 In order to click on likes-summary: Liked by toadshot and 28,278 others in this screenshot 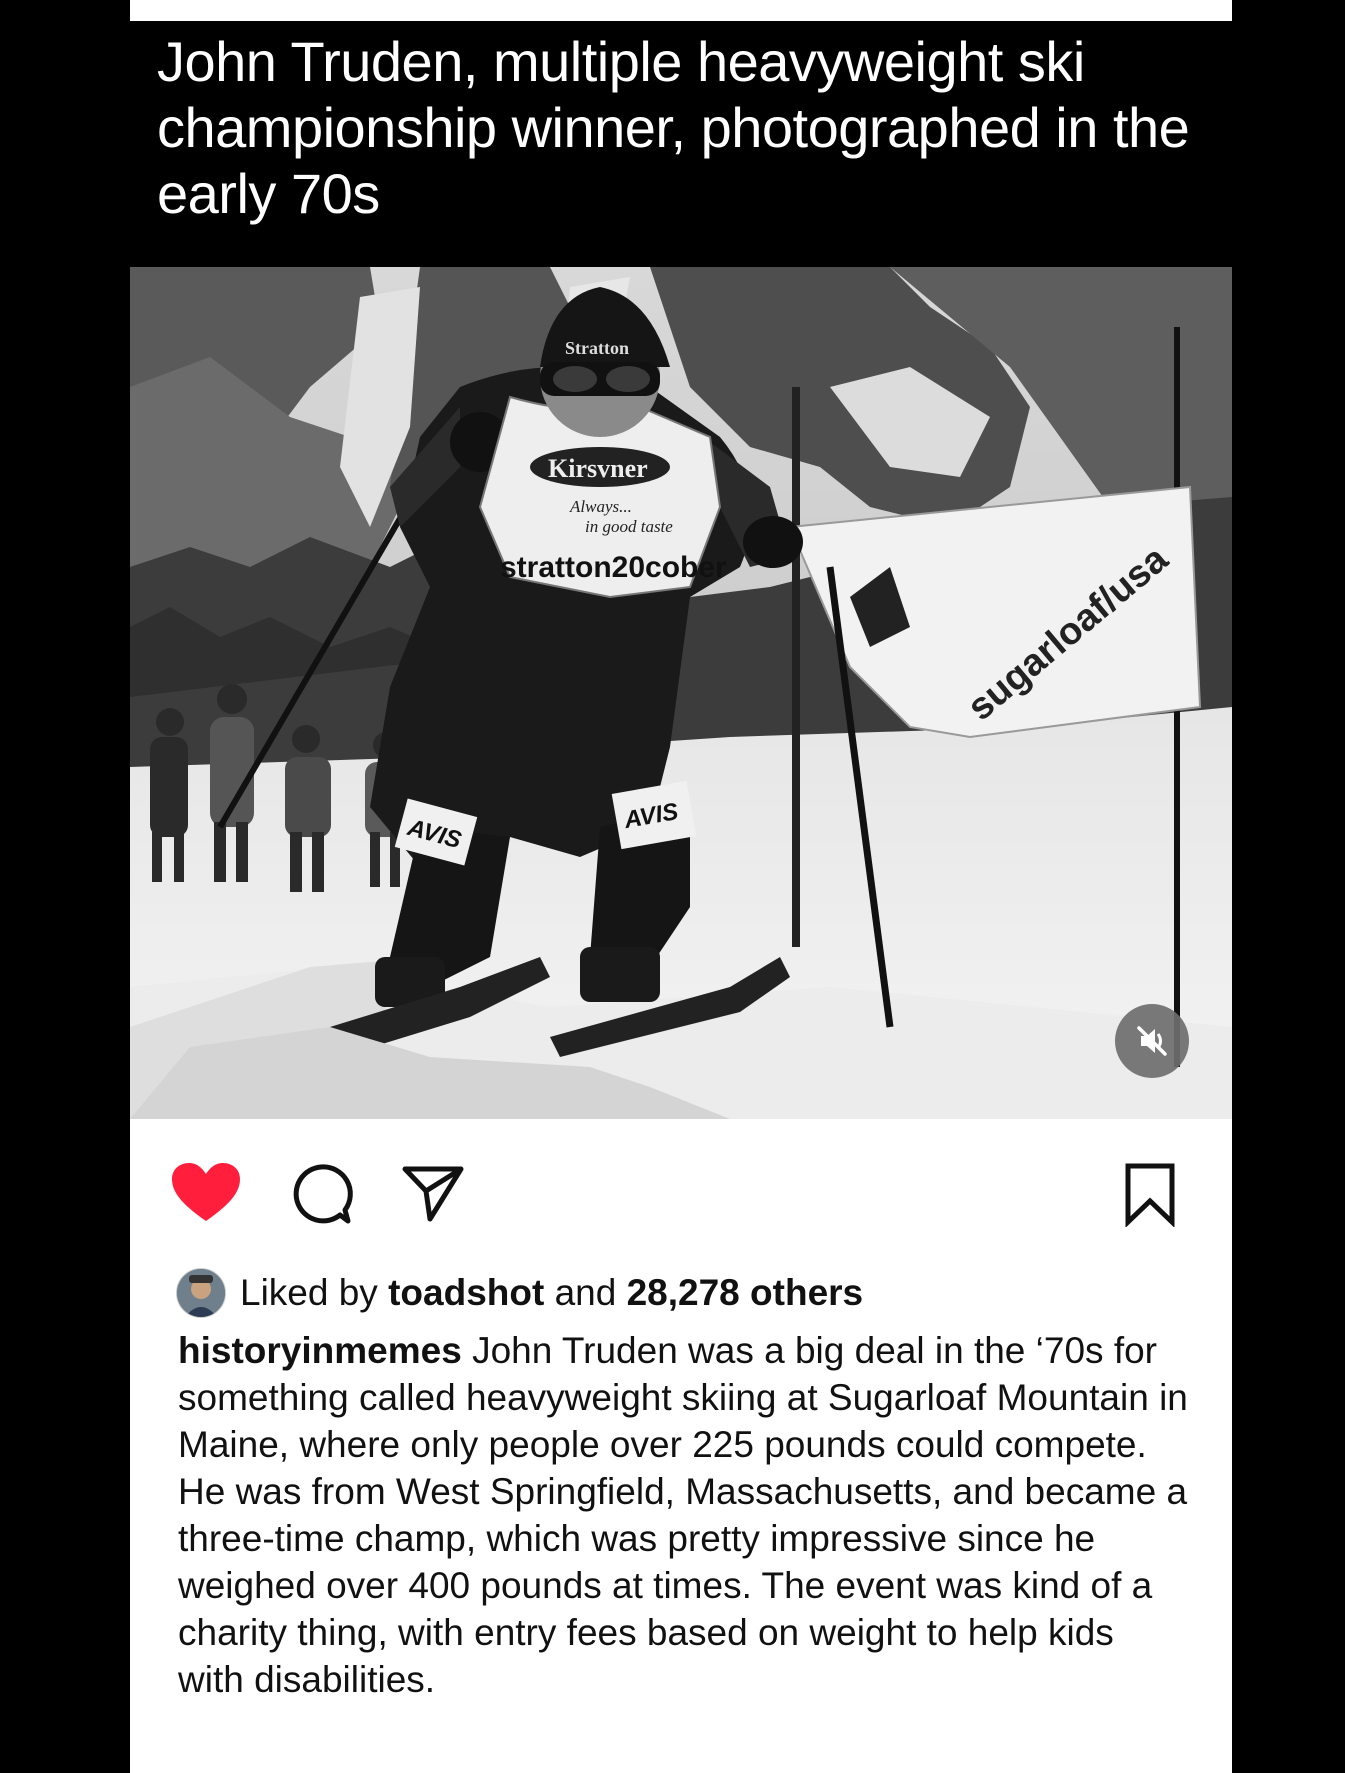, I will do `click(696, 1293)`.